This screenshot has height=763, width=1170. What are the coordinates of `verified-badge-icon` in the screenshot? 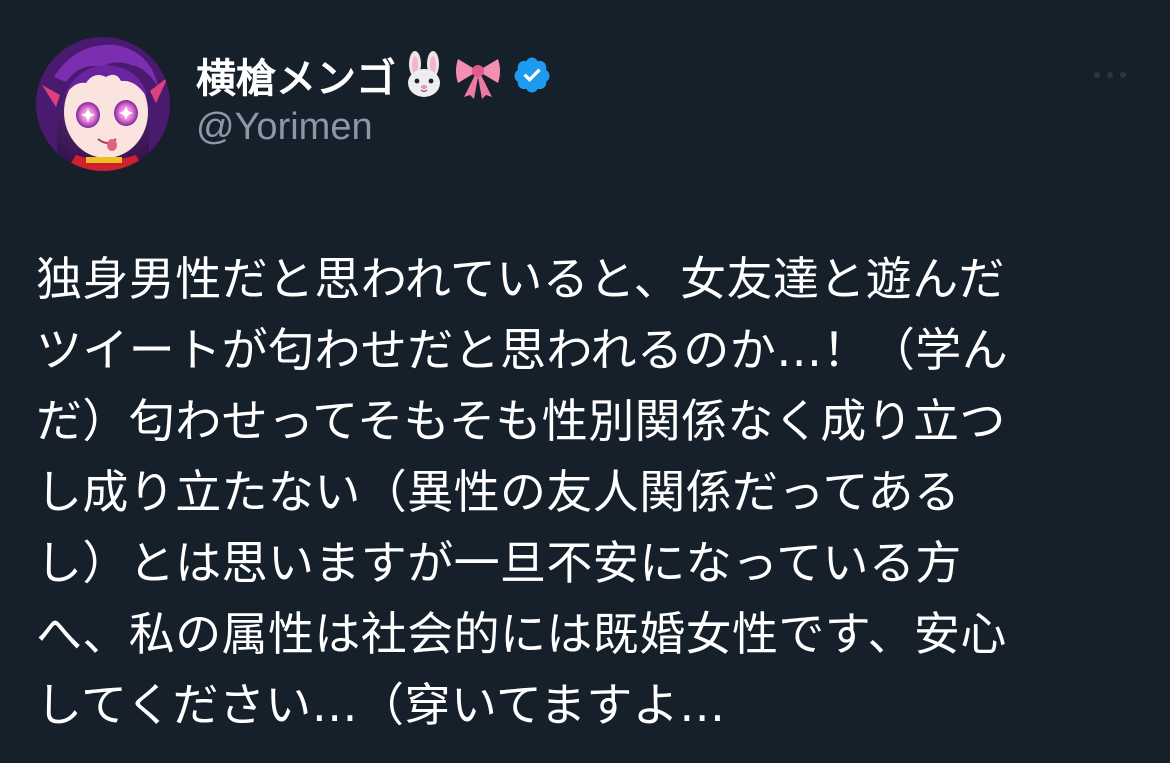 It's located at (532, 75).